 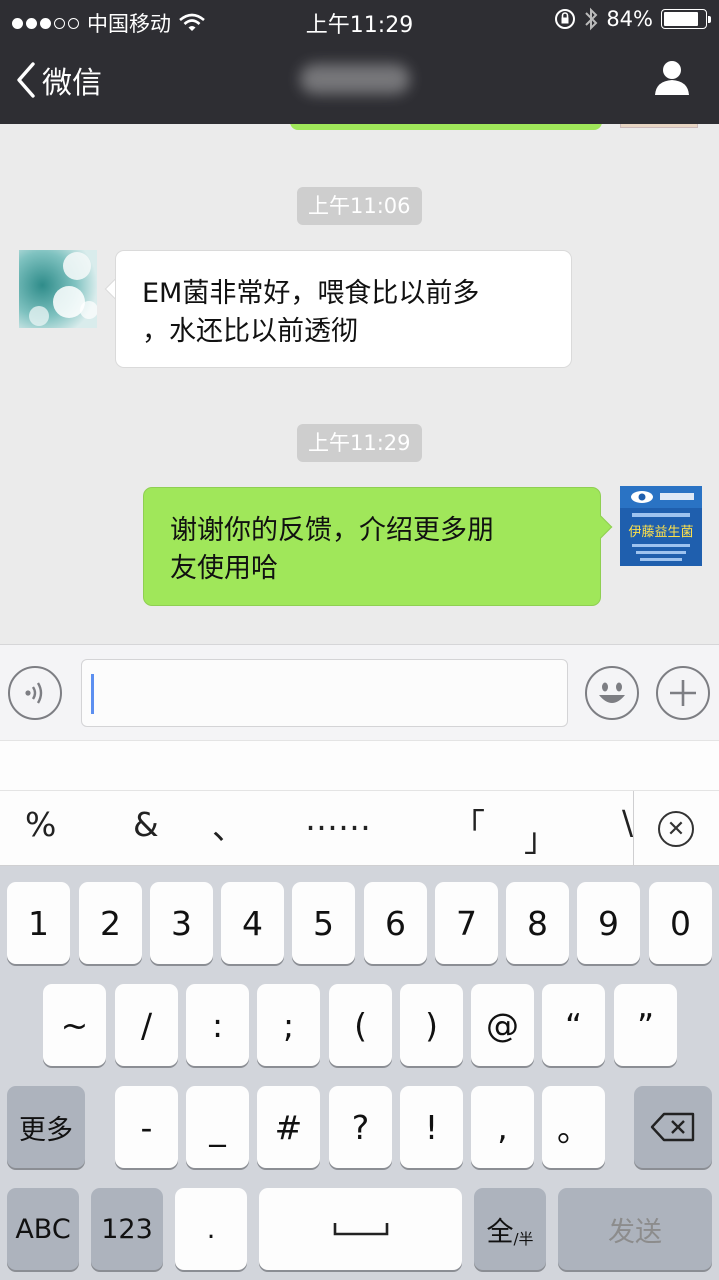 I want to click on key-7: 7, so click(x=466, y=923).